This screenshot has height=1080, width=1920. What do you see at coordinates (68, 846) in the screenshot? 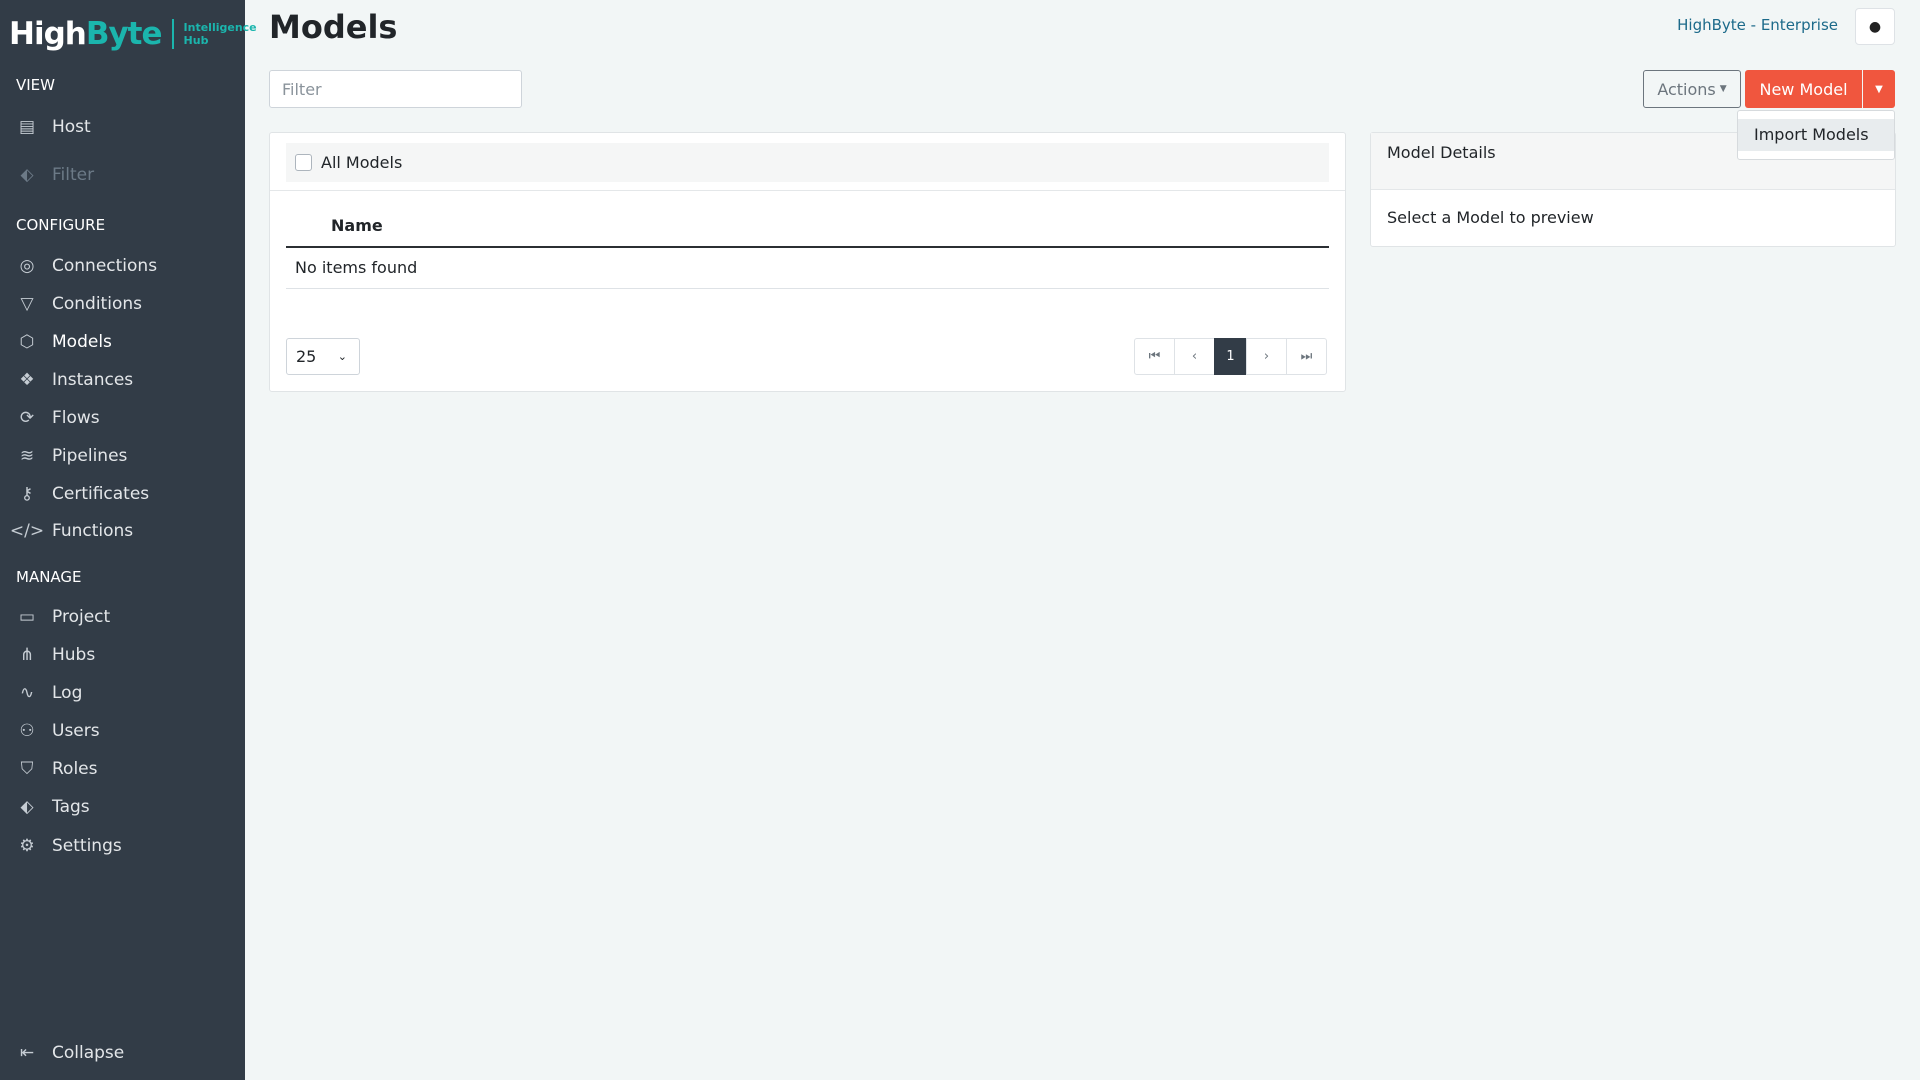
I see `sidebar-item-settings: ⚙ Settings` at bounding box center [68, 846].